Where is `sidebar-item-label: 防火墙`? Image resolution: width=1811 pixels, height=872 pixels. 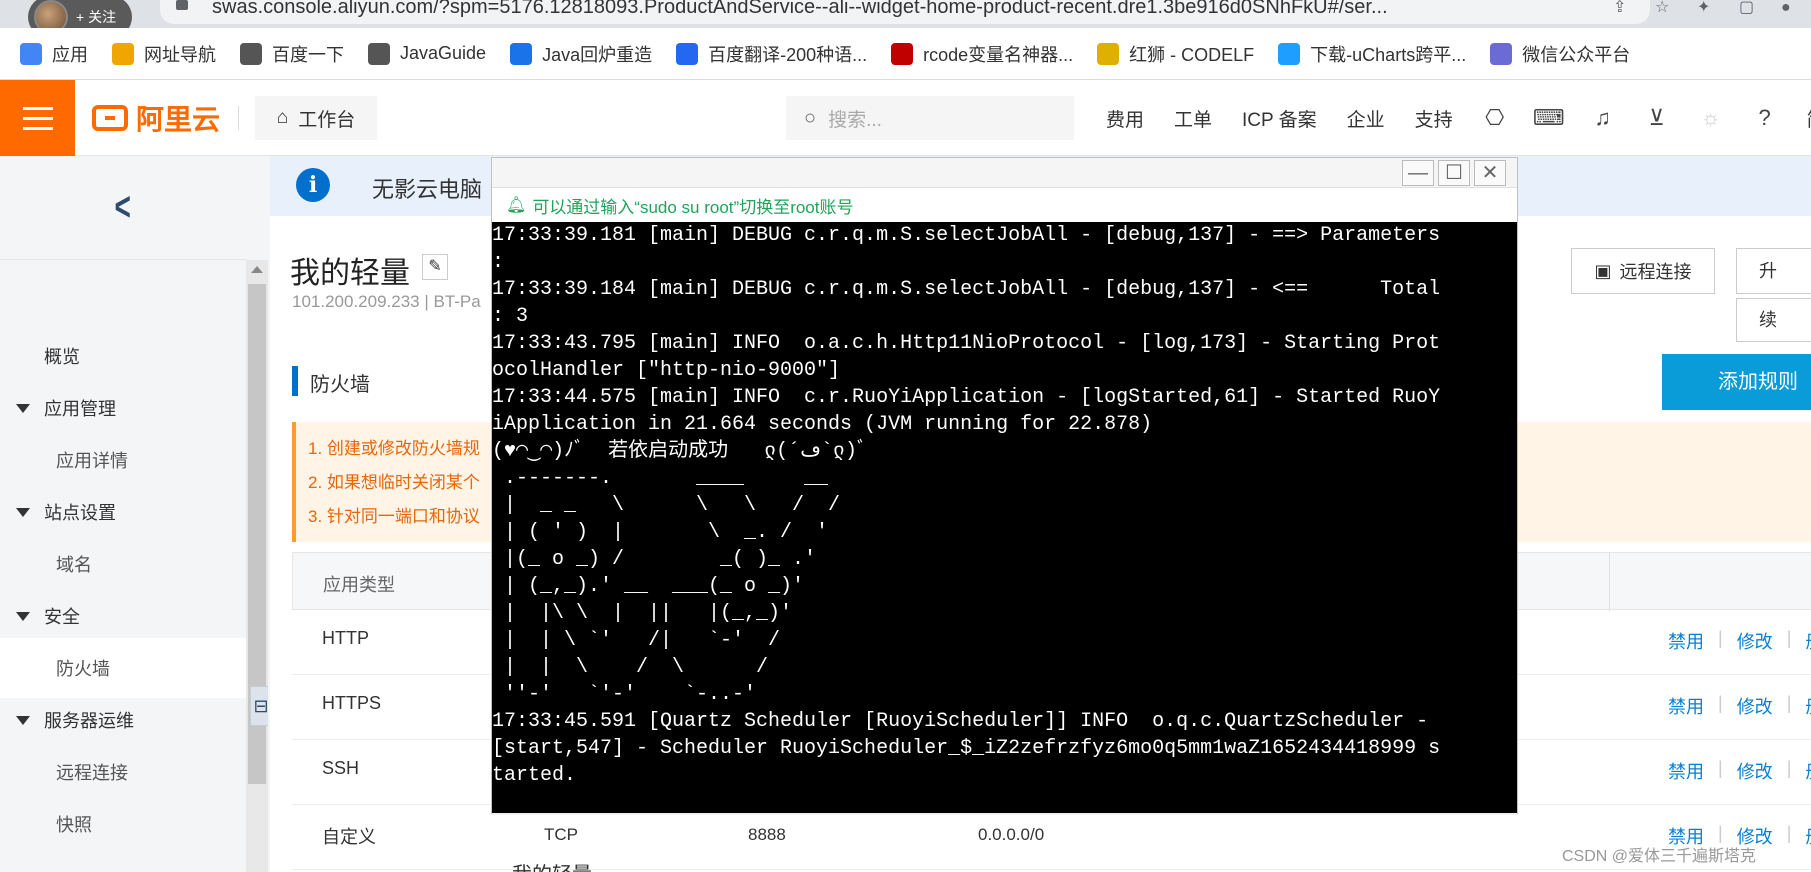
sidebar-item-label: 防火墙 is located at coordinates (83, 669).